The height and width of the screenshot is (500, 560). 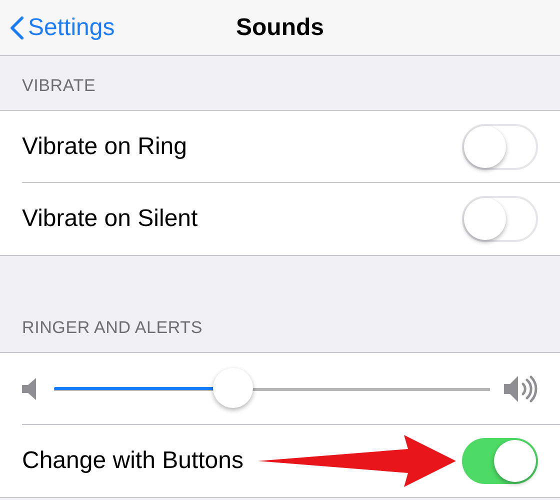 What do you see at coordinates (57, 28) in the screenshot?
I see `back-button: Settings` at bounding box center [57, 28].